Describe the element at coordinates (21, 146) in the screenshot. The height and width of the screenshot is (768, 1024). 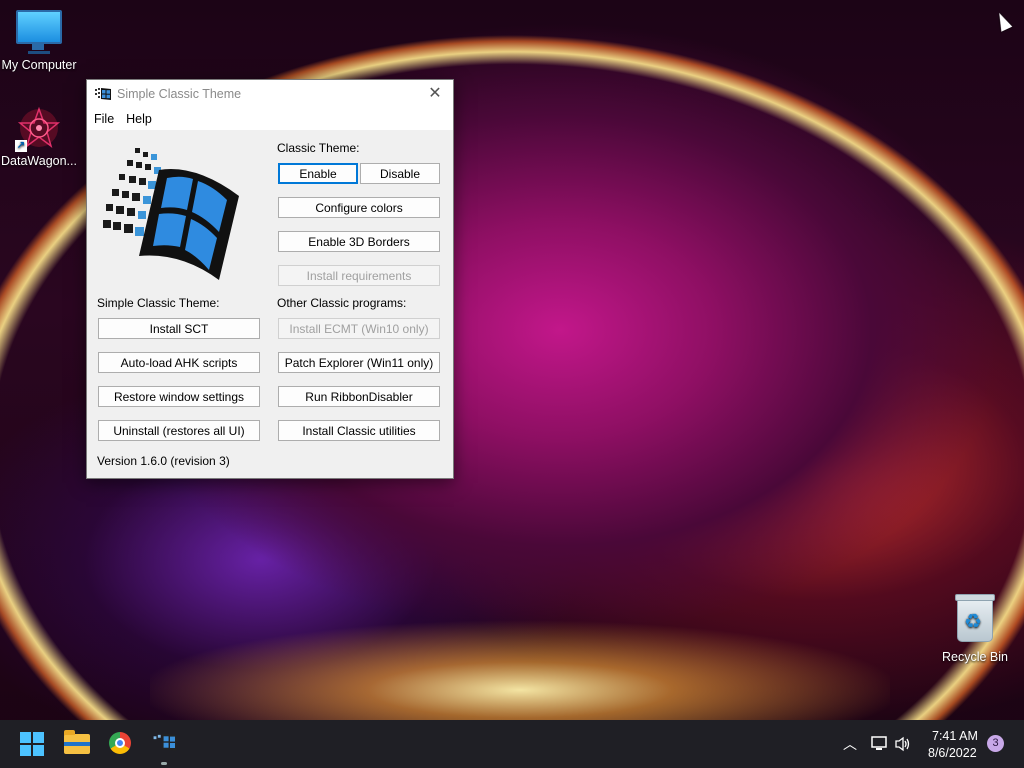
I see `shortcut-arrow-icon: ↗` at that location.